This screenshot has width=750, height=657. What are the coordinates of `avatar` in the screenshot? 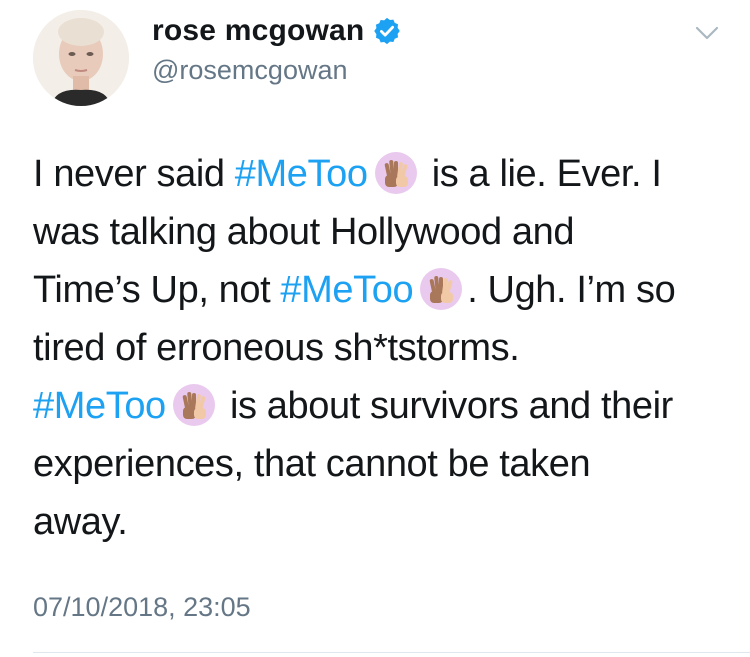 It's located at (81, 58).